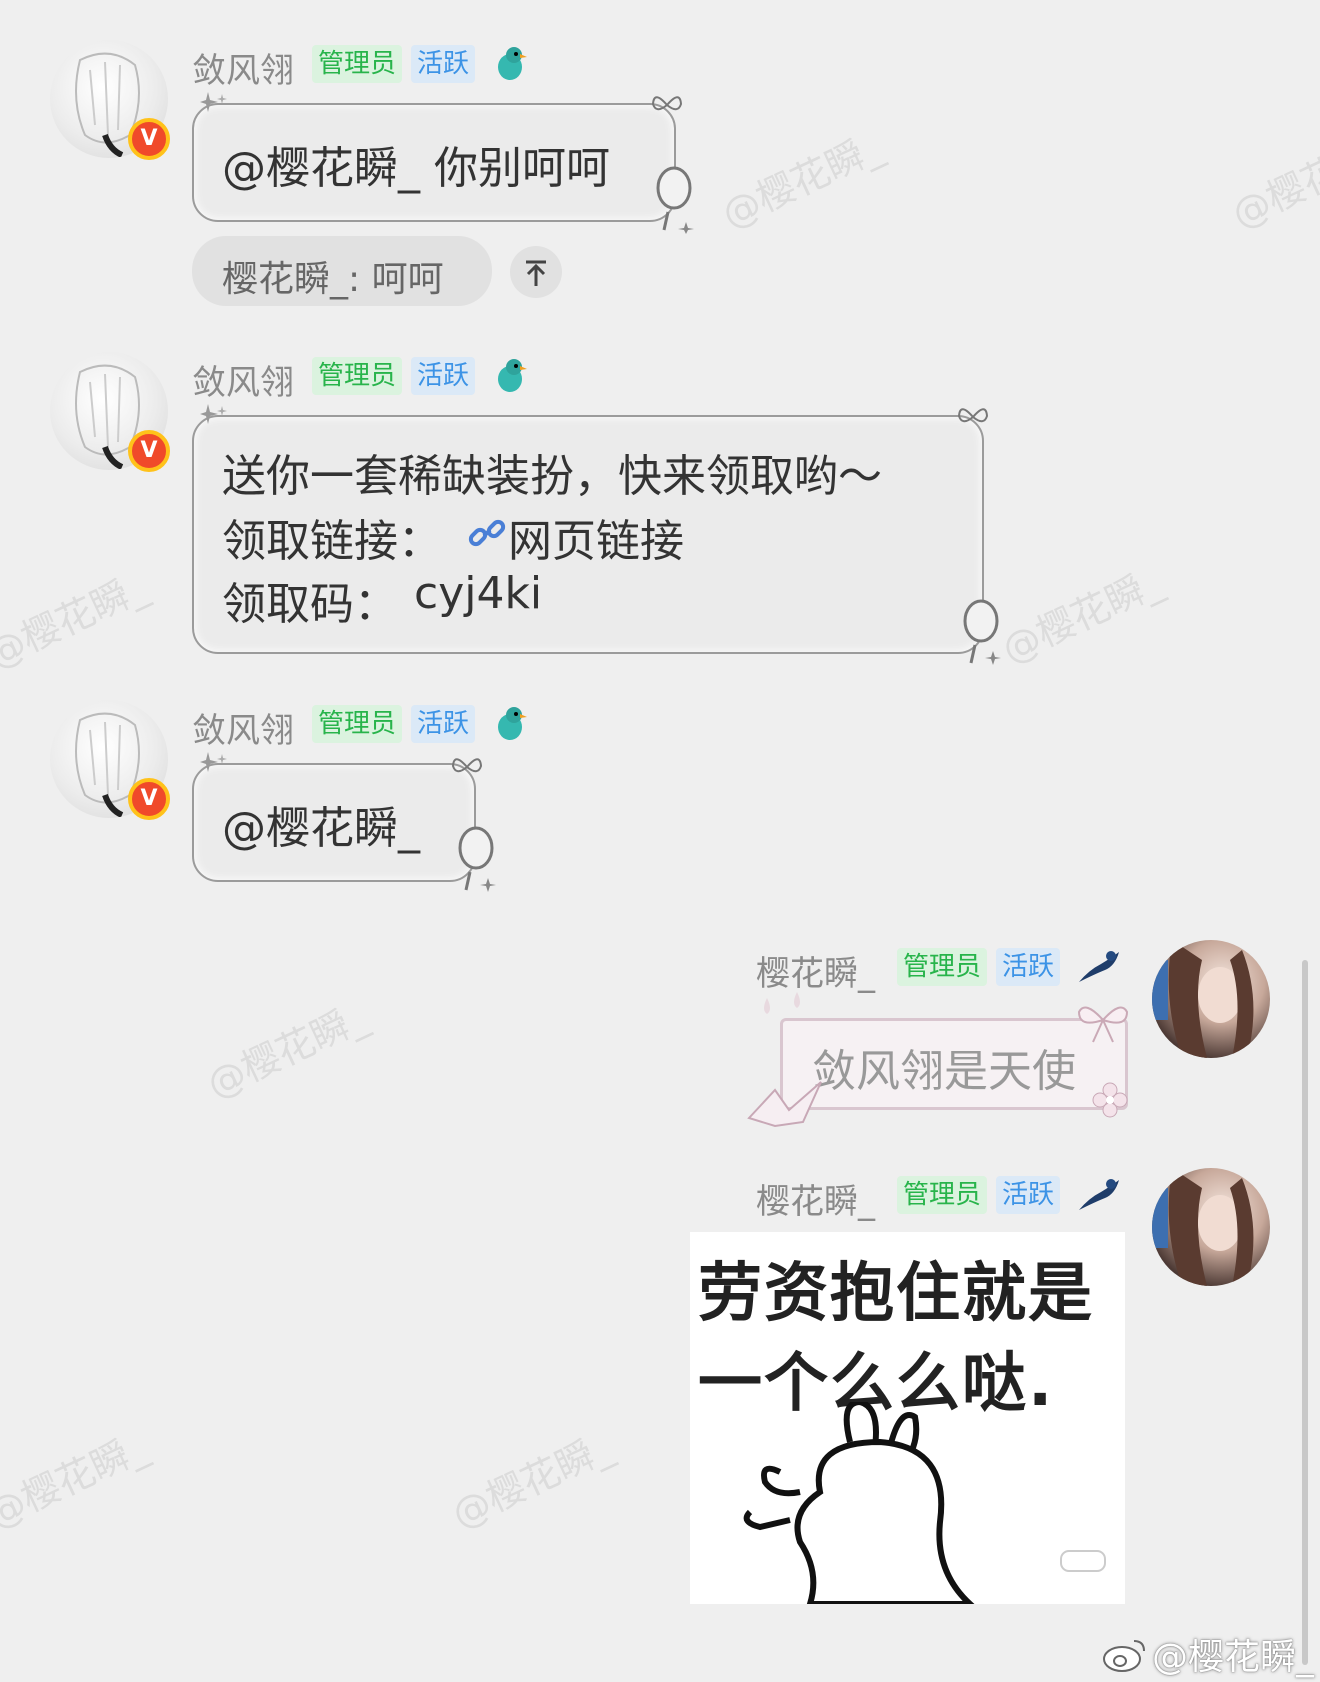 The image size is (1320, 1682). Describe the element at coordinates (1305, 1312) in the screenshot. I see `scrollbar` at that location.